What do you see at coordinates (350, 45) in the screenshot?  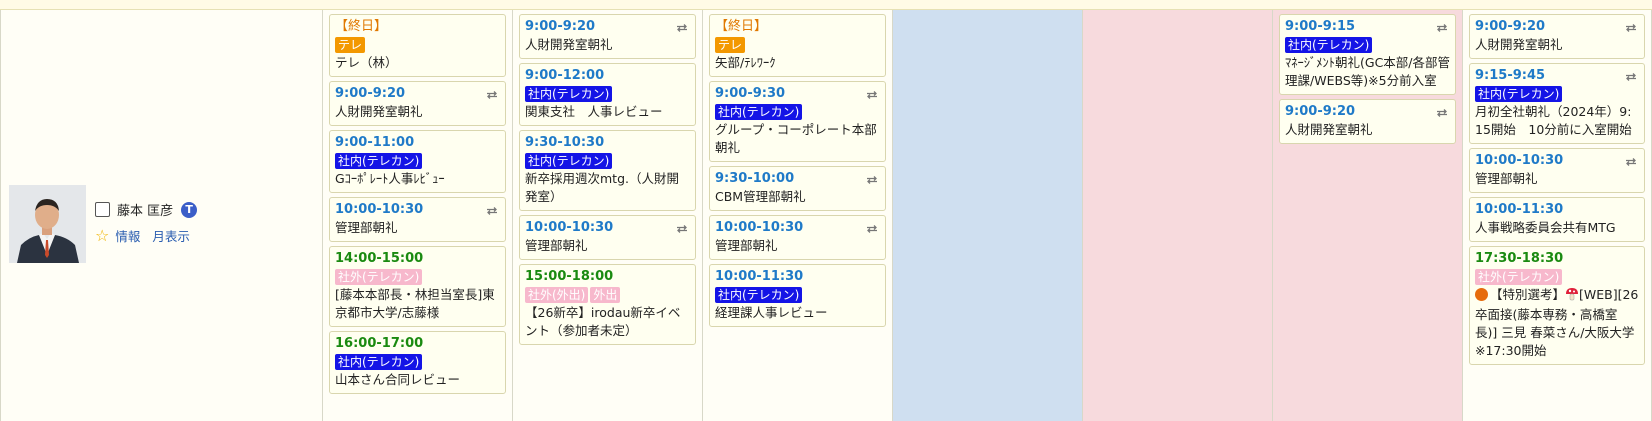 I see `event-tag: テレ` at bounding box center [350, 45].